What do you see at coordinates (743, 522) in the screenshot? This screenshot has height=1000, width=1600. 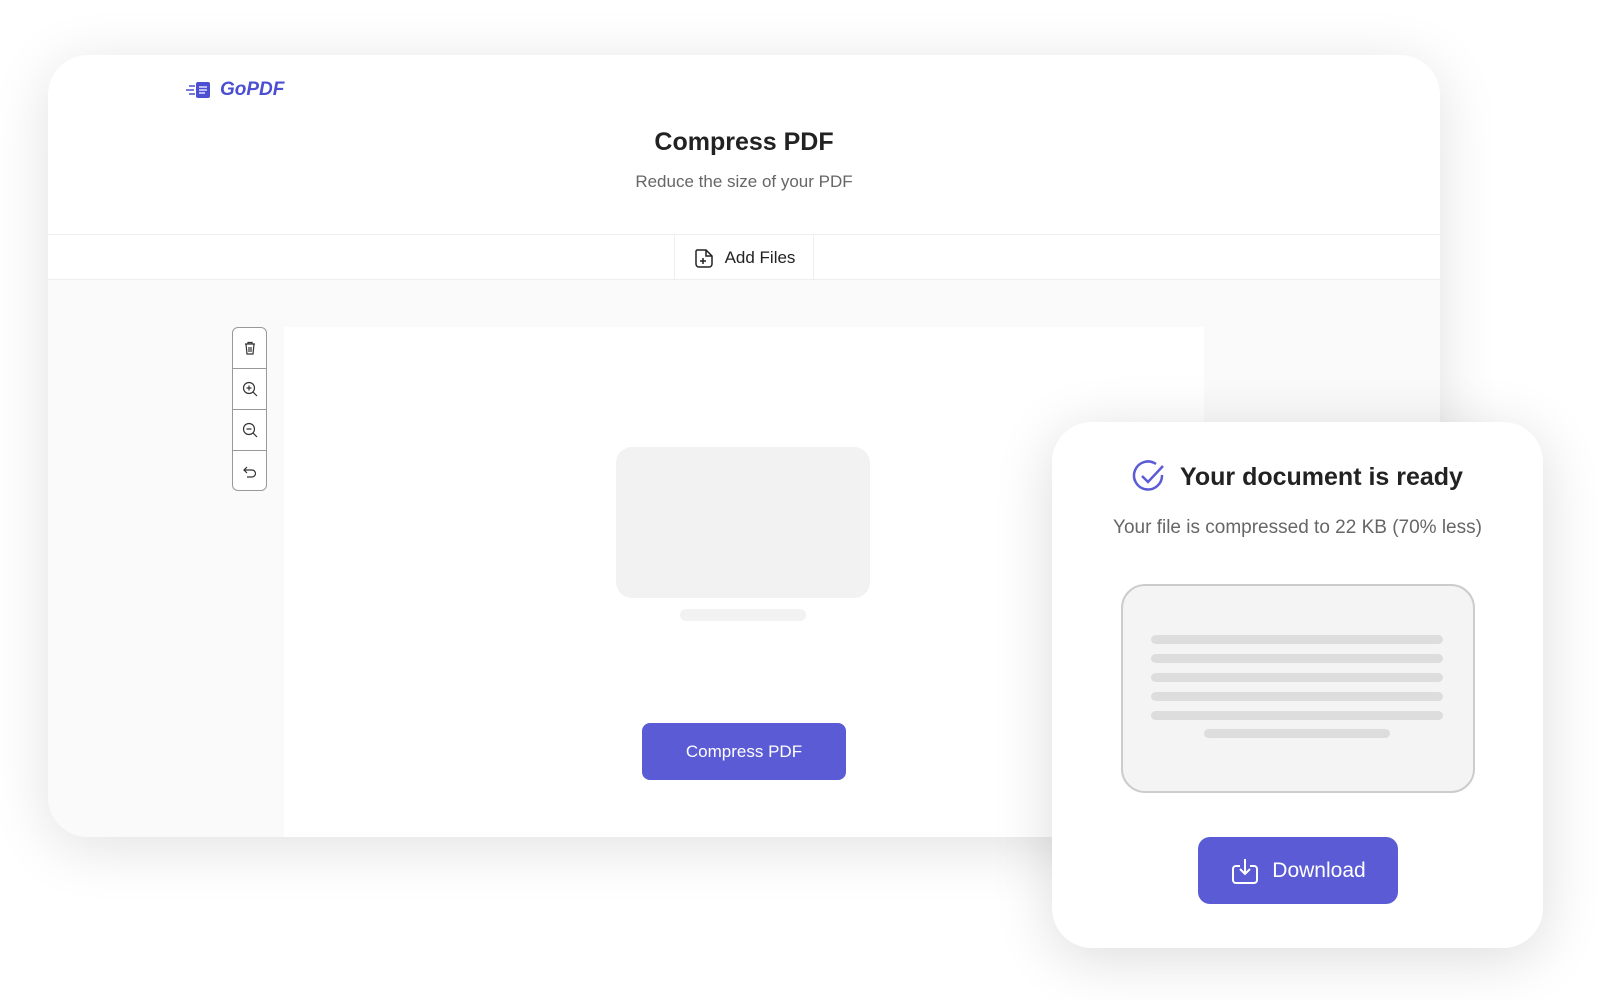 I see `file-thumbnail-placeholder` at bounding box center [743, 522].